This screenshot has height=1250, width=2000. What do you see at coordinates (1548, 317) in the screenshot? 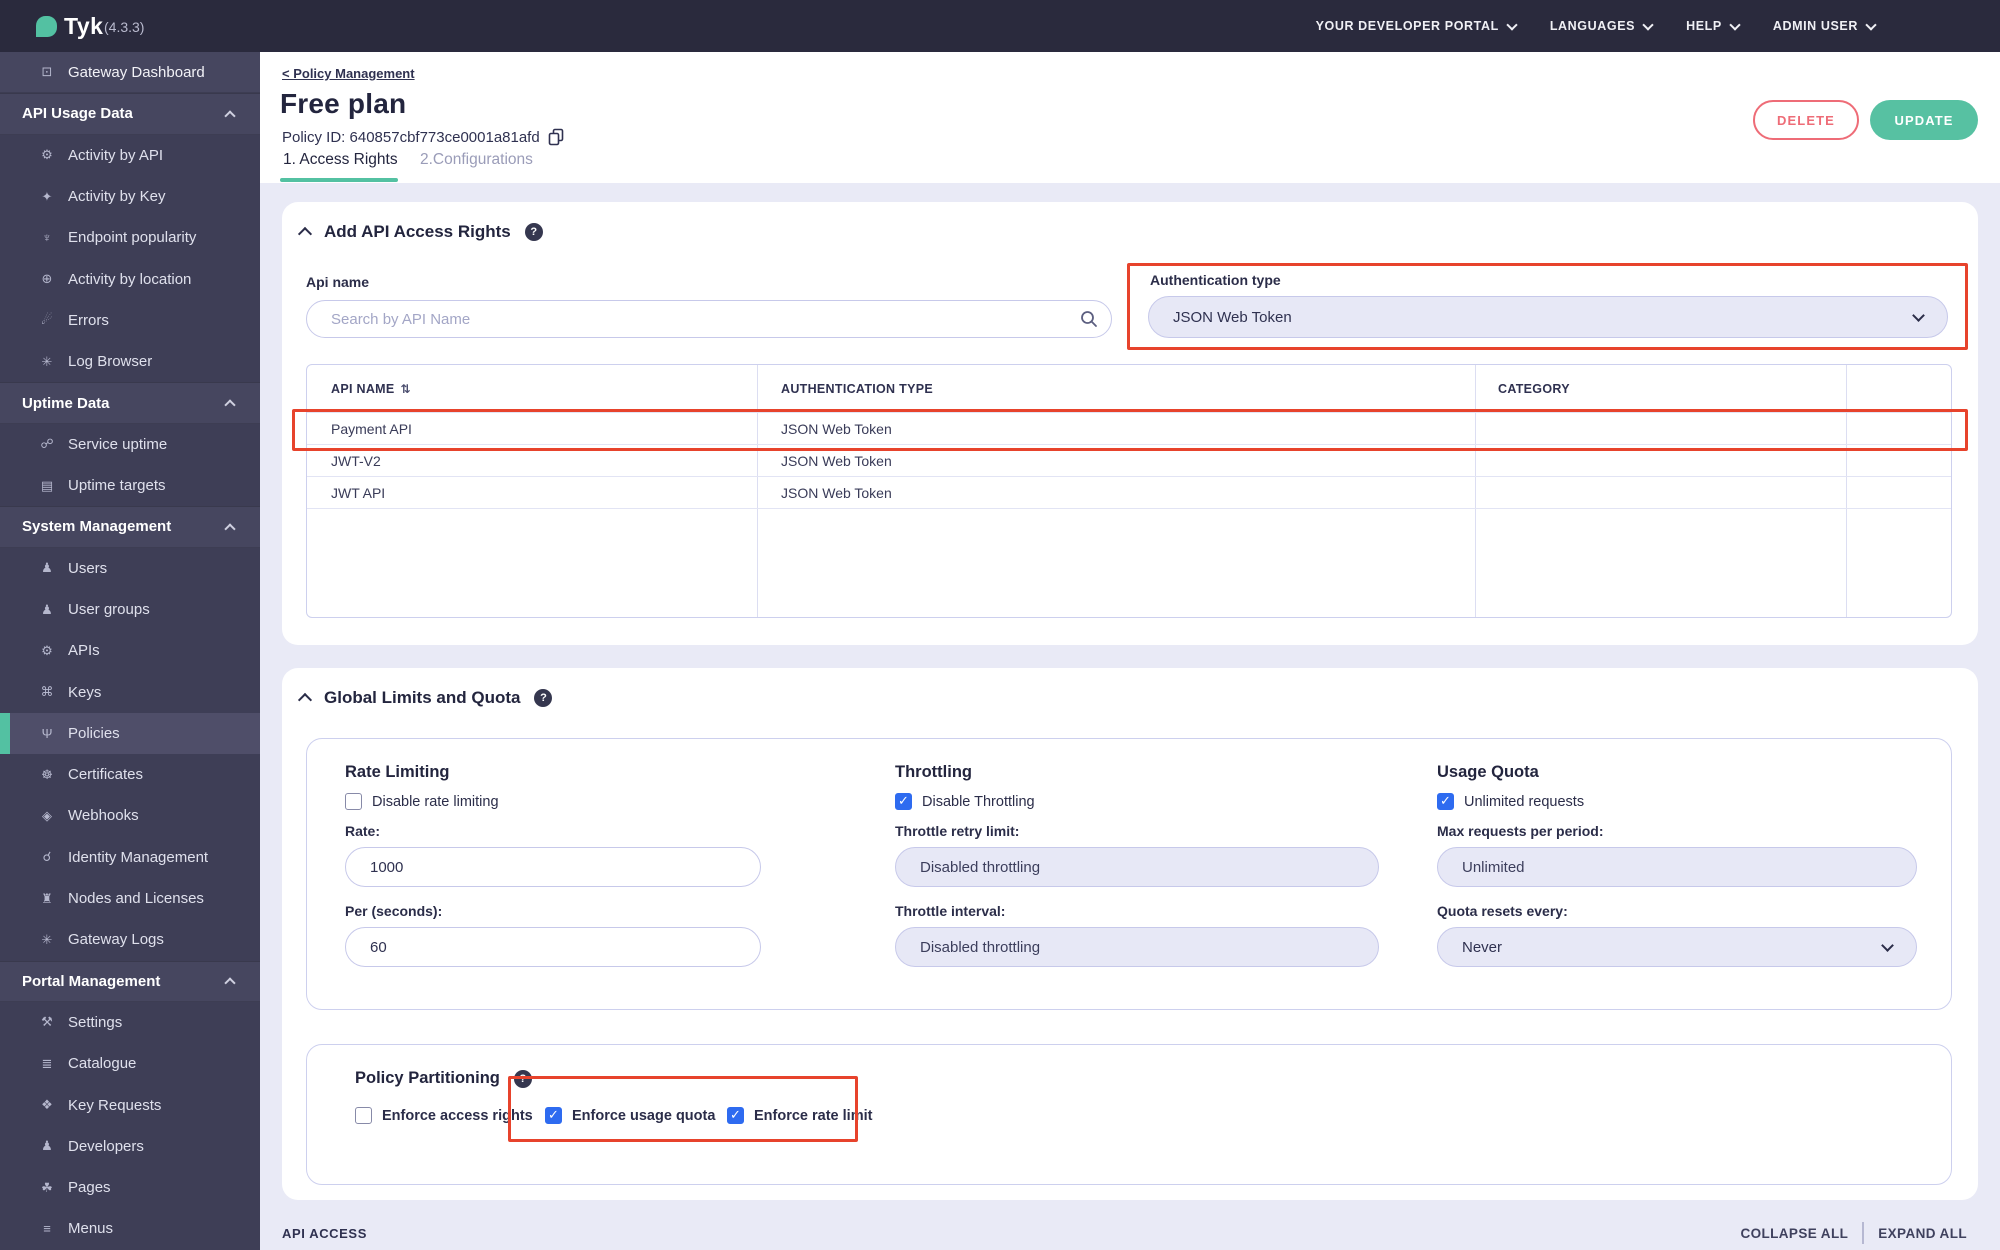
I see `auth-type-select: JSON Web Token` at bounding box center [1548, 317].